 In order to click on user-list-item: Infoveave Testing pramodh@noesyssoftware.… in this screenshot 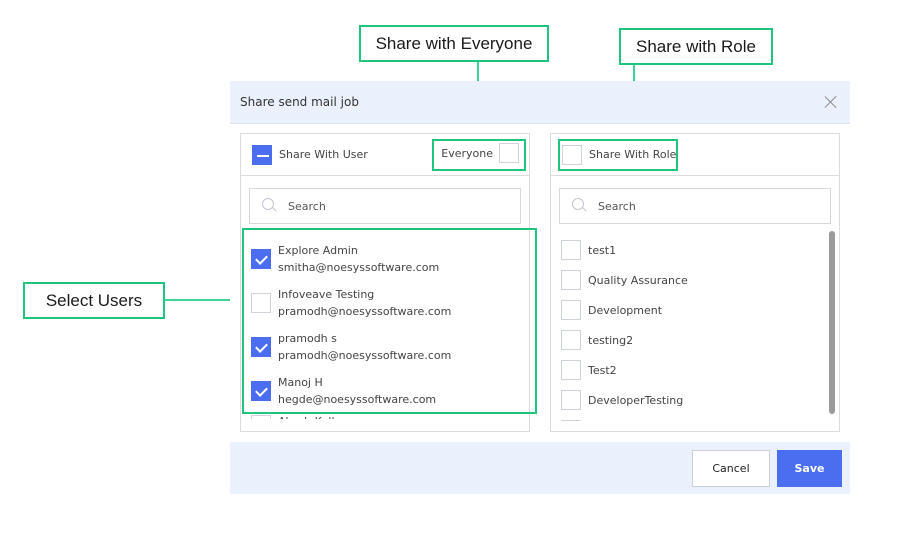, I will do `click(386, 303)`.